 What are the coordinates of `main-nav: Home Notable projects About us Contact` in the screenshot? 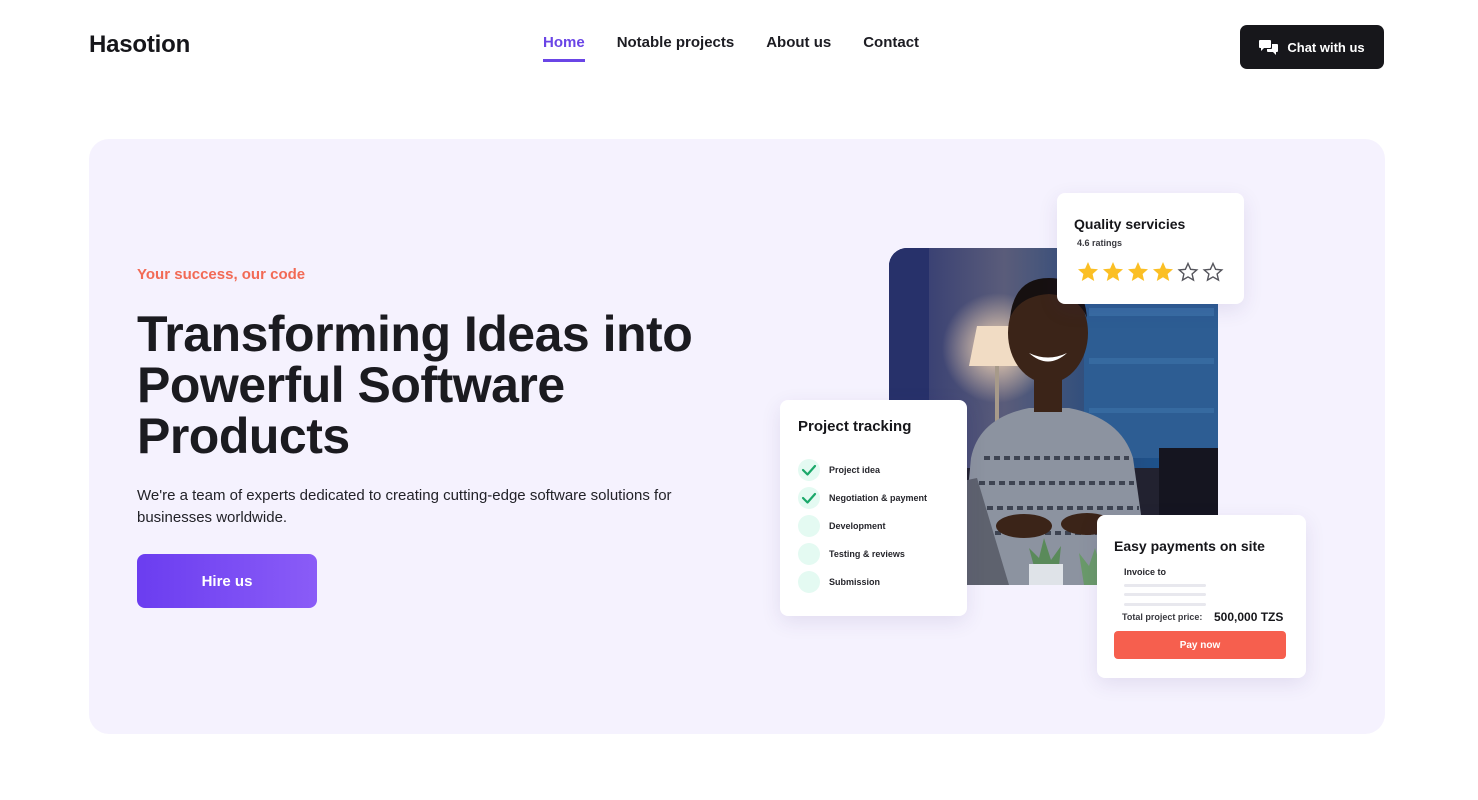 It's located at (731, 48).